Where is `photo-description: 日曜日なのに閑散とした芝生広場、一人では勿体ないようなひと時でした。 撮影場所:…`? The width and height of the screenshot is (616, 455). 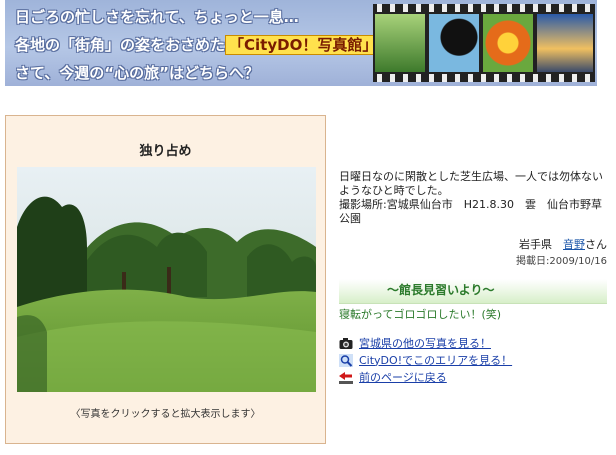
photo-description: 日曜日なのに閑散とした芝生広場、一人では勿体ないようなひと時でした。 撮影場所:… is located at coordinates (473, 198).